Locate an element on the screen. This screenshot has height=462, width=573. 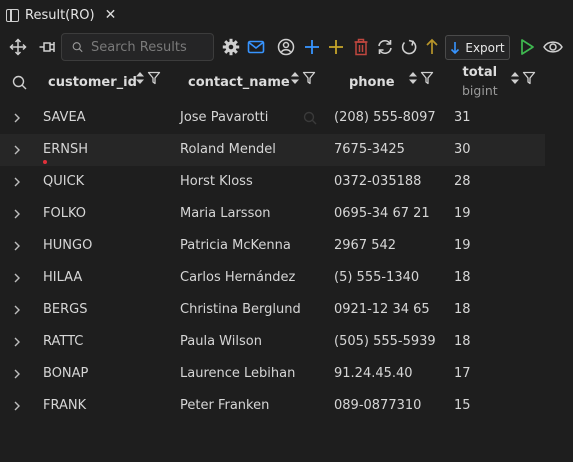
cell-phone: 91.24.45.40 is located at coordinates (373, 374).